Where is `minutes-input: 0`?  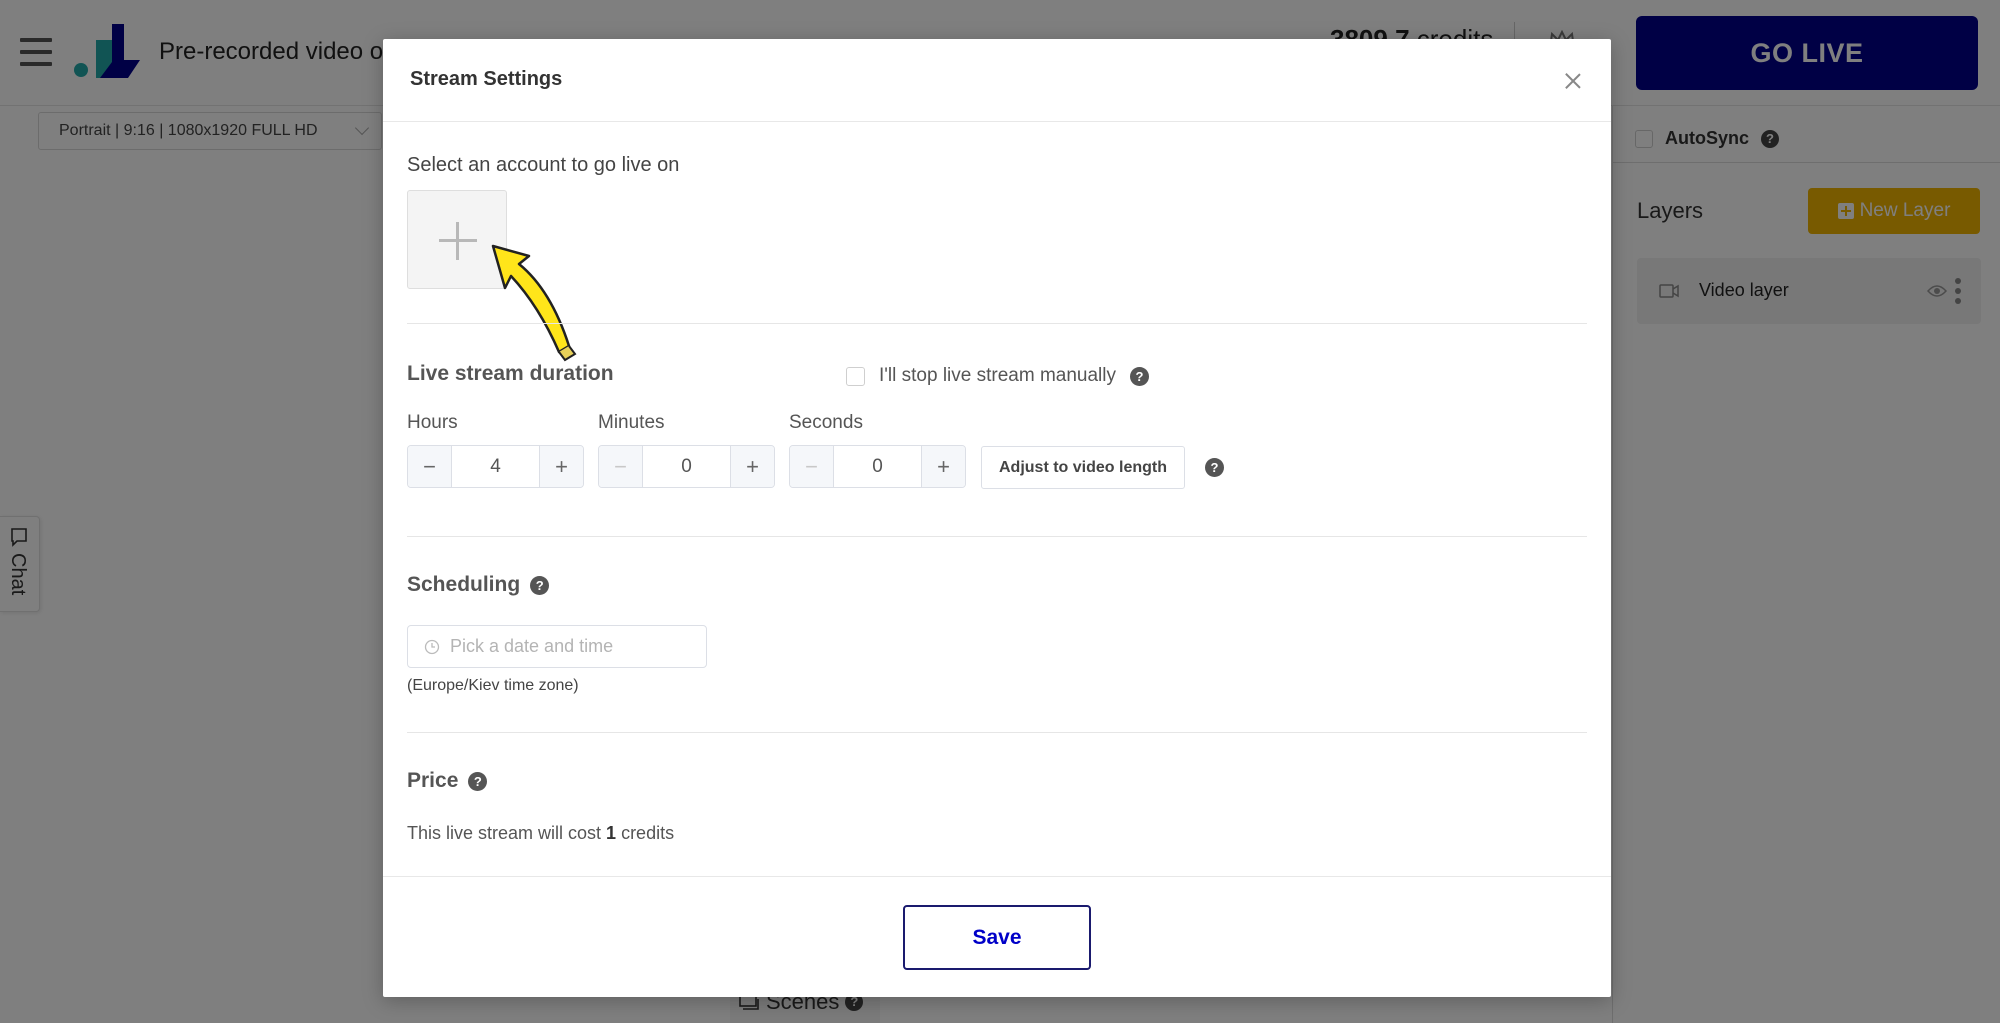
minutes-input: 0 is located at coordinates (686, 466).